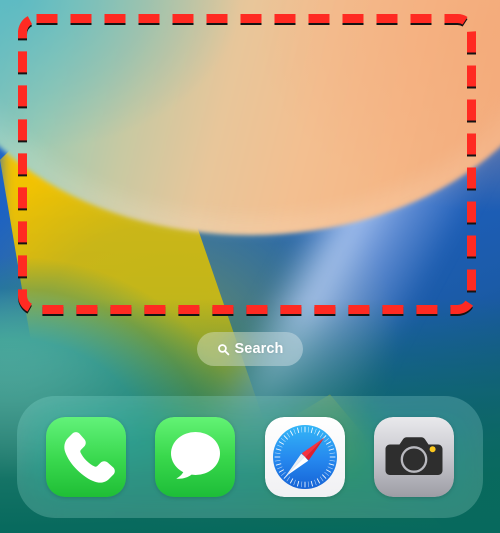 The width and height of the screenshot is (500, 533). I want to click on search-icon, so click(223, 350).